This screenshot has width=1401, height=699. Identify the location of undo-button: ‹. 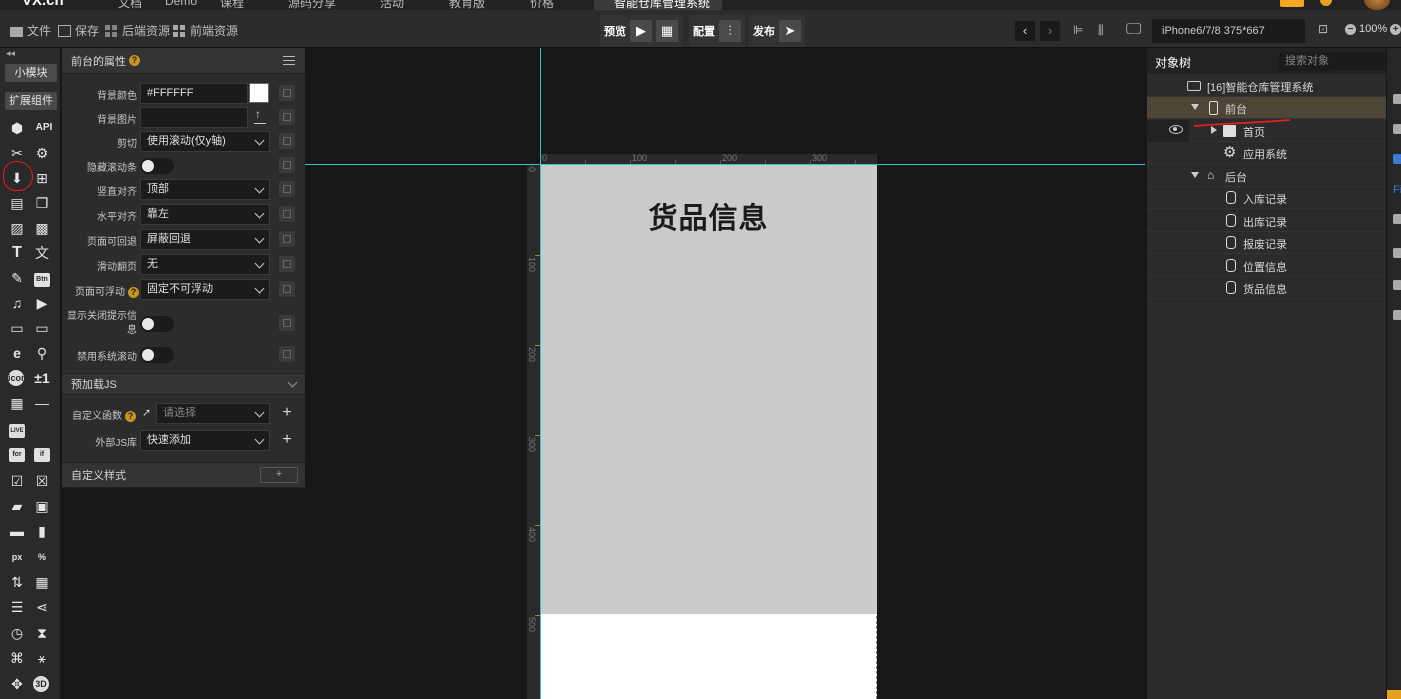
(1025, 31).